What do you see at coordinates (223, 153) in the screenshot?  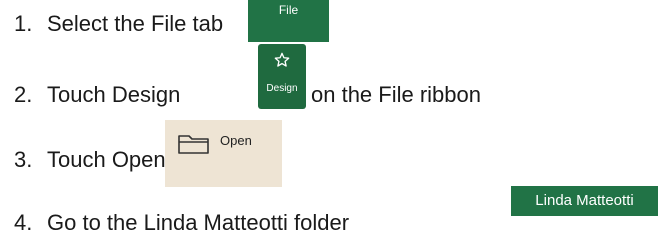 I see `open-button: Open` at bounding box center [223, 153].